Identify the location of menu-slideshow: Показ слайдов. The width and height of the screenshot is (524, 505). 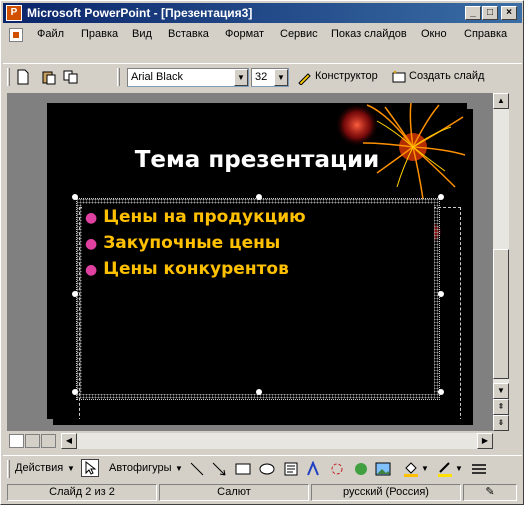
(369, 34).